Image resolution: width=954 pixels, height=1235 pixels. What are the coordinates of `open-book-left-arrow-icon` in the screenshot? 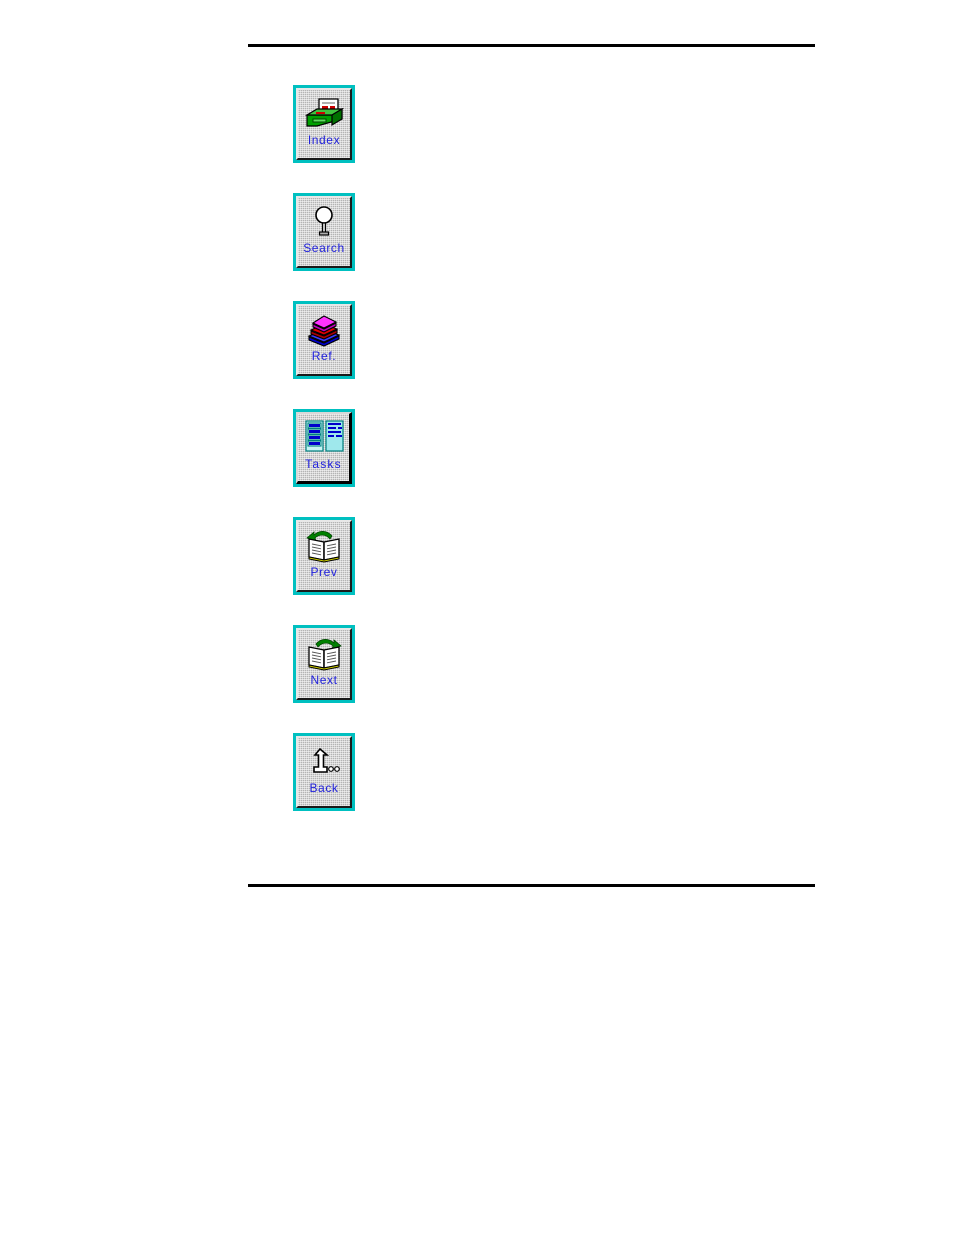 It's located at (324, 546).